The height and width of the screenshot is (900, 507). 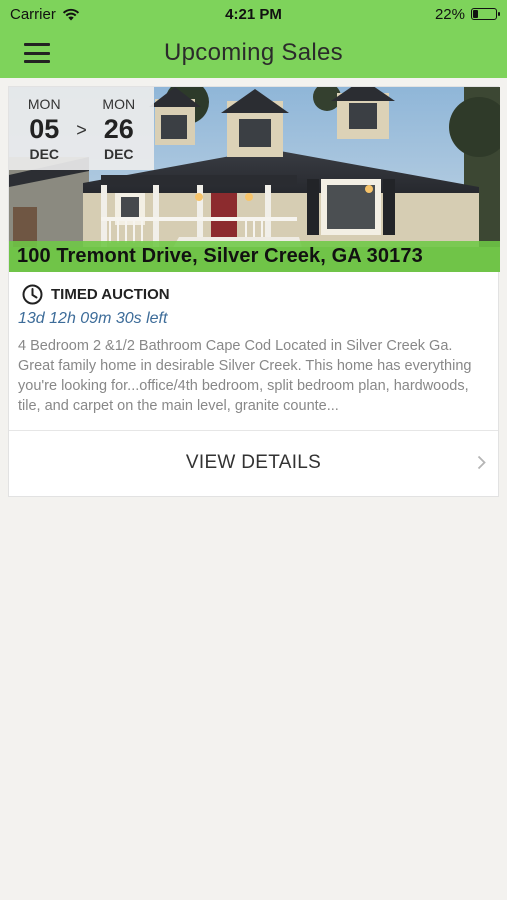 I want to click on date-range-arrow: >, so click(x=81, y=130).